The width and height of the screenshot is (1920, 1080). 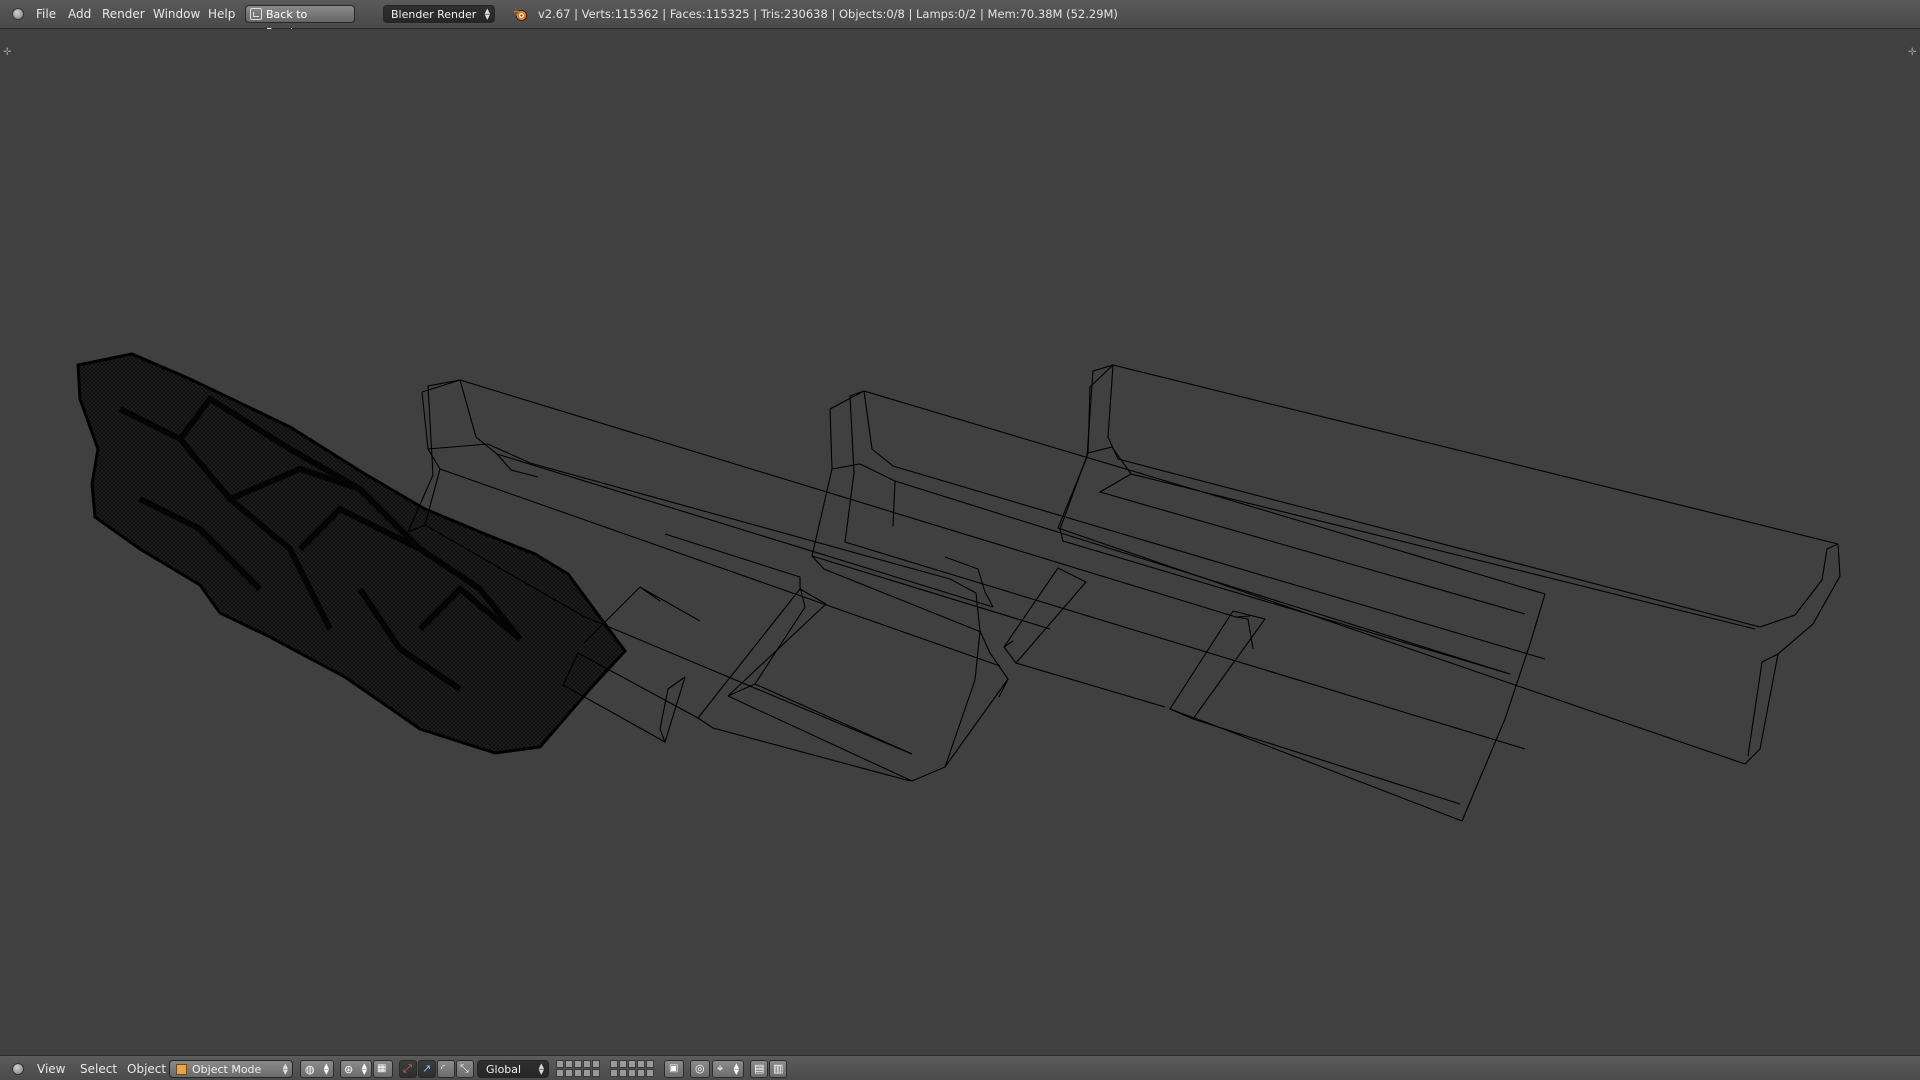 I want to click on translate-manipulator-toggle: ↗, so click(x=427, y=1069).